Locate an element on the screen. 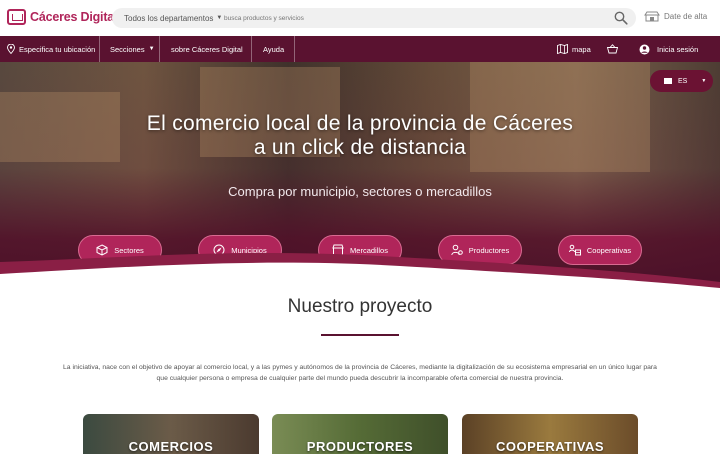 The width and height of the screenshot is (720, 454). map-label: mapa is located at coordinates (581, 49).